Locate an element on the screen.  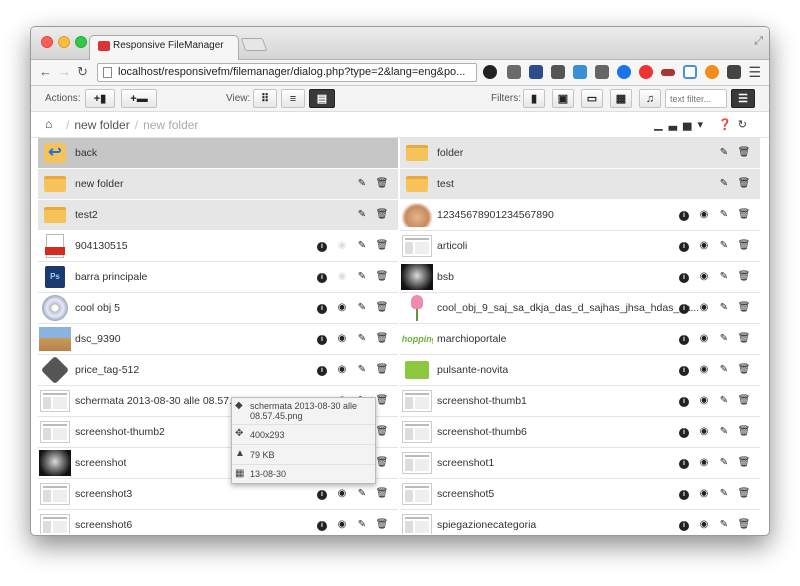
view-columns-button: ▤ is located at coordinates (322, 98).